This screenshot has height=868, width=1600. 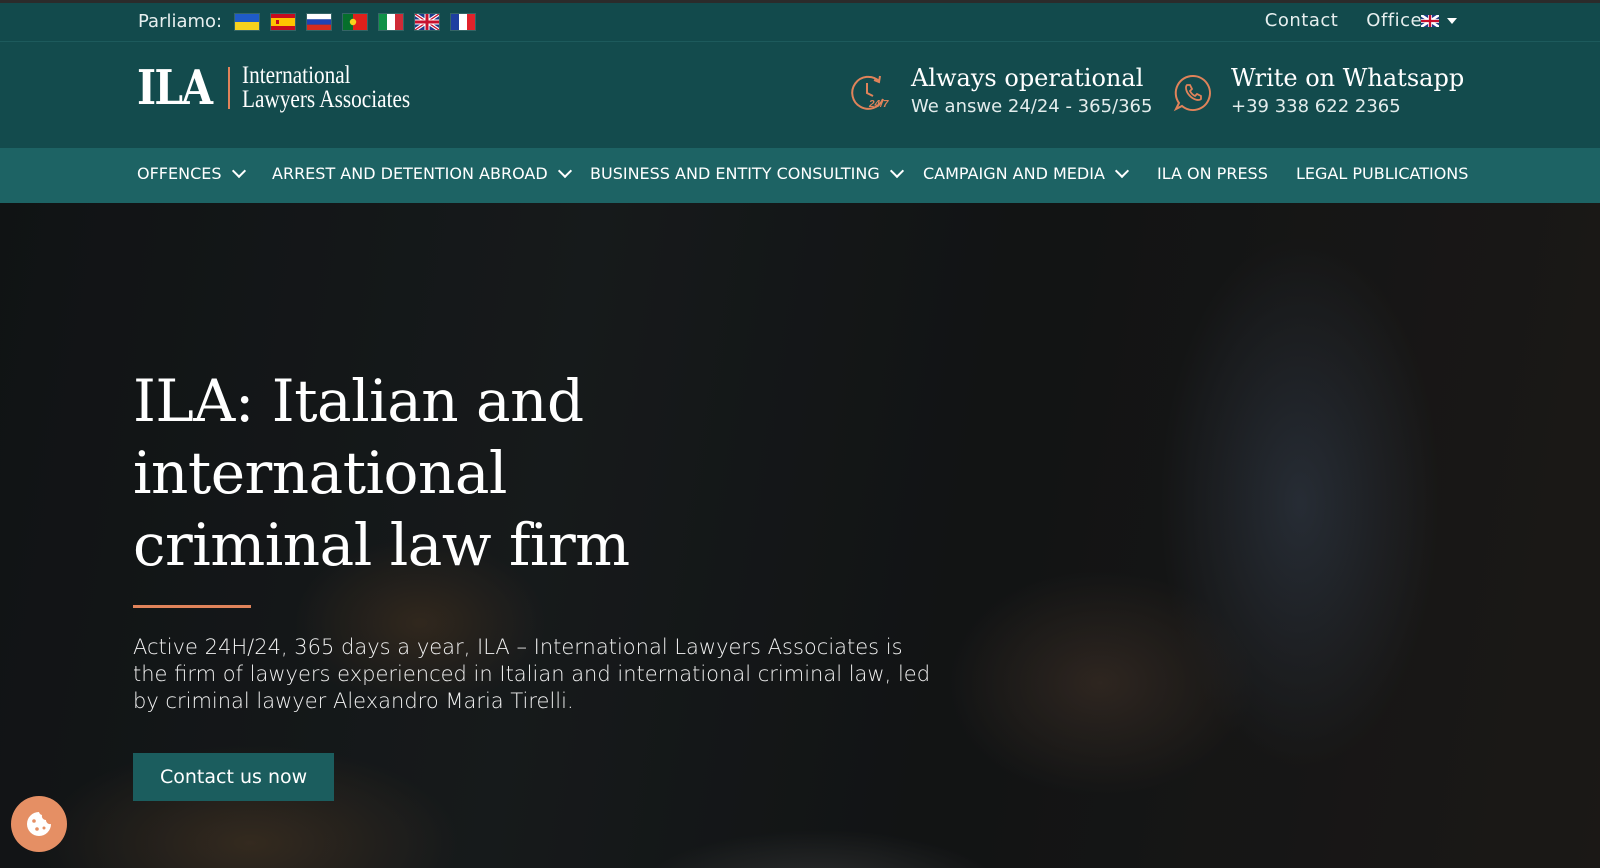 What do you see at coordinates (463, 22) in the screenshot?
I see `france-flag-icon` at bounding box center [463, 22].